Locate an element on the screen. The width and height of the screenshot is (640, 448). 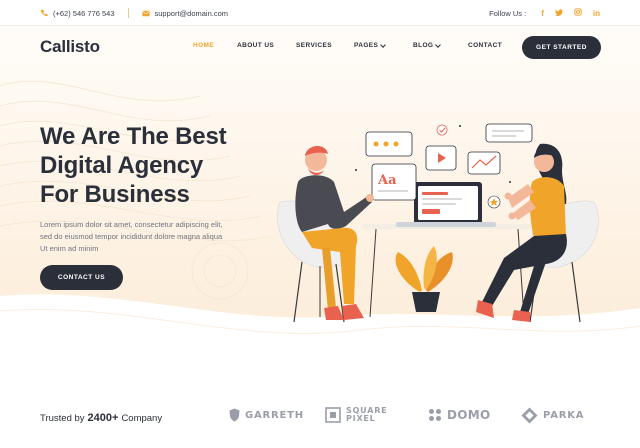
hero-title-line-2: Digital Agency is located at coordinates (122, 165).